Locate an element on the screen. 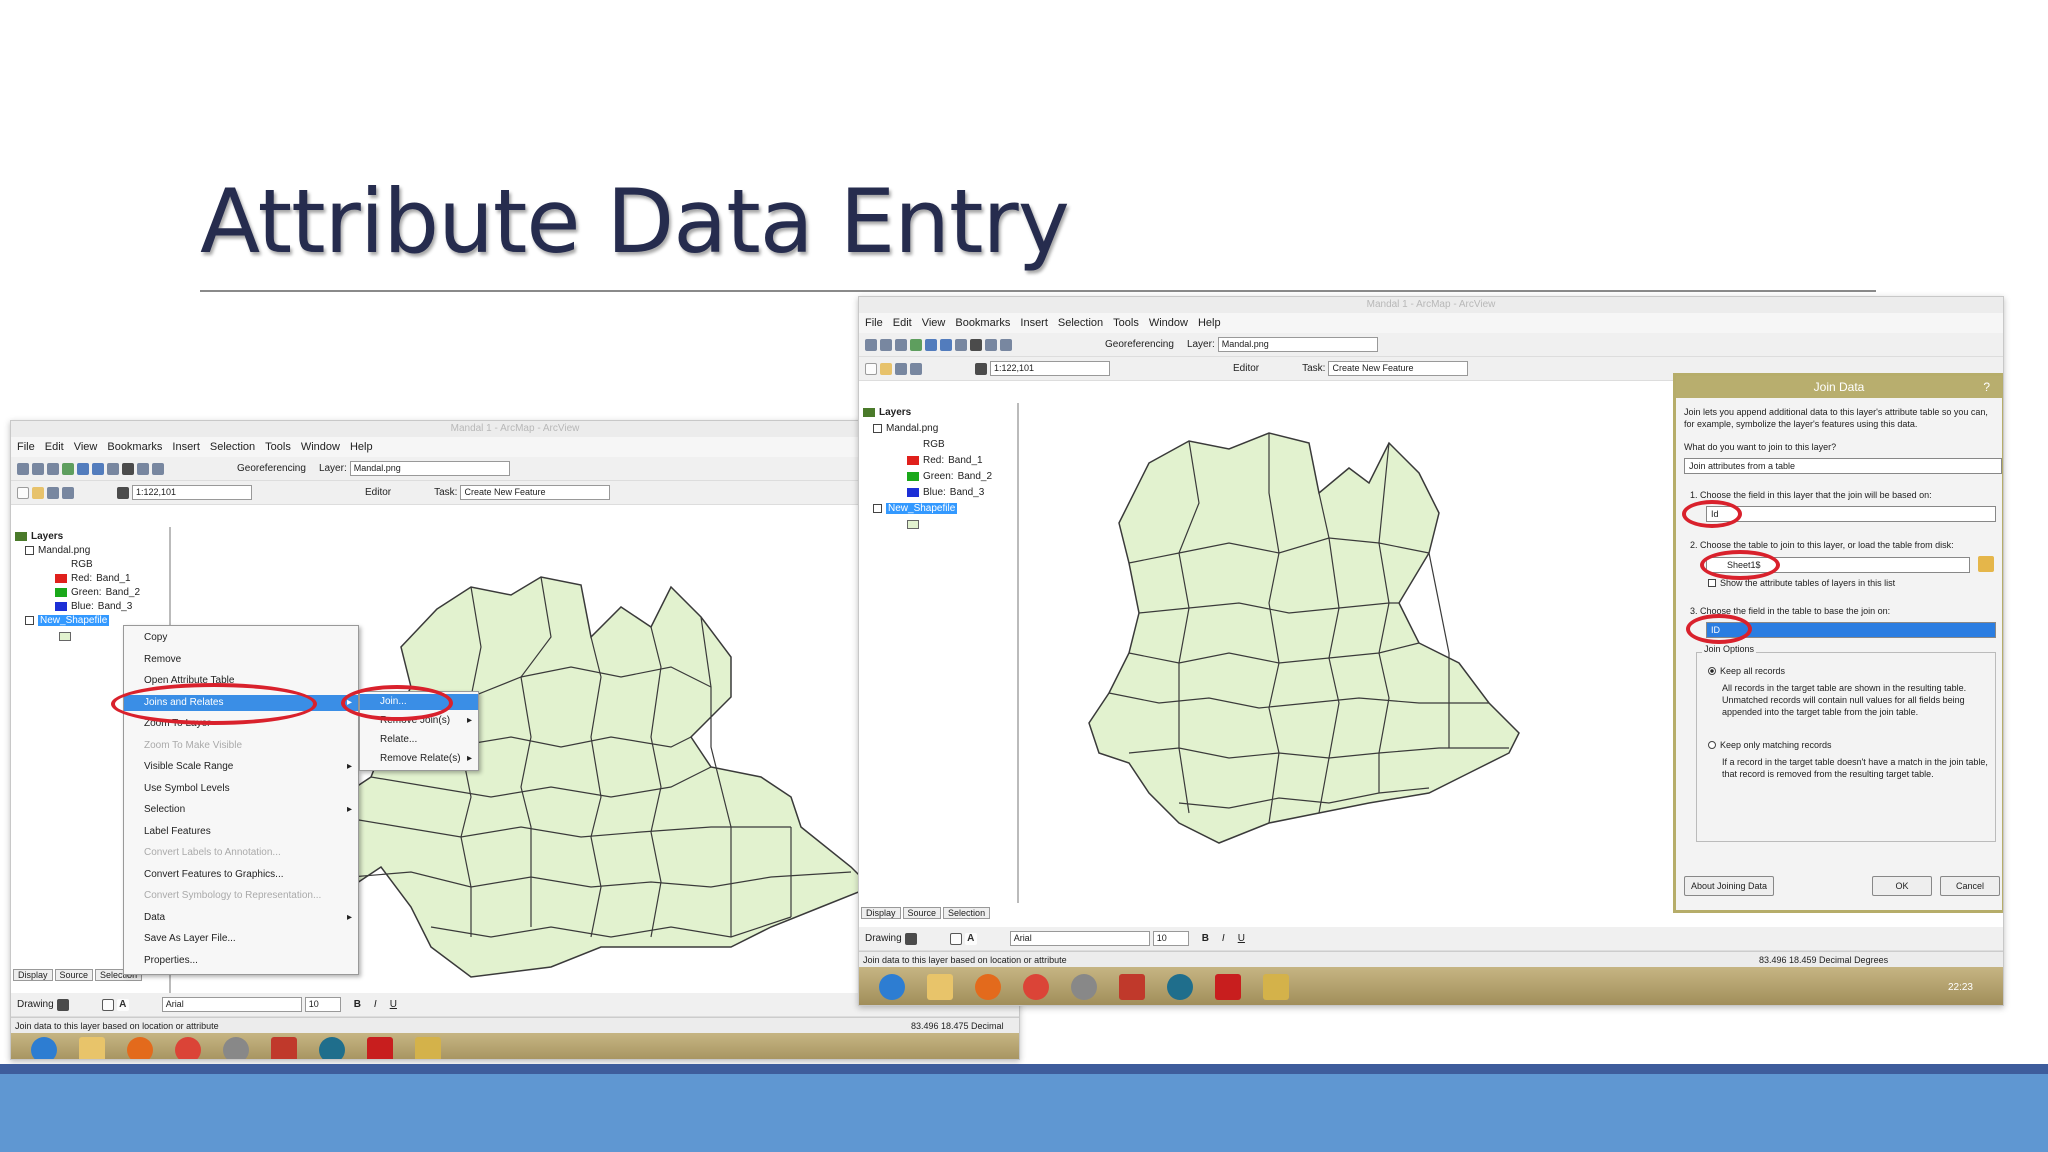 The width and height of the screenshot is (2048, 1152). font-select: Arial is located at coordinates (1079, 938).